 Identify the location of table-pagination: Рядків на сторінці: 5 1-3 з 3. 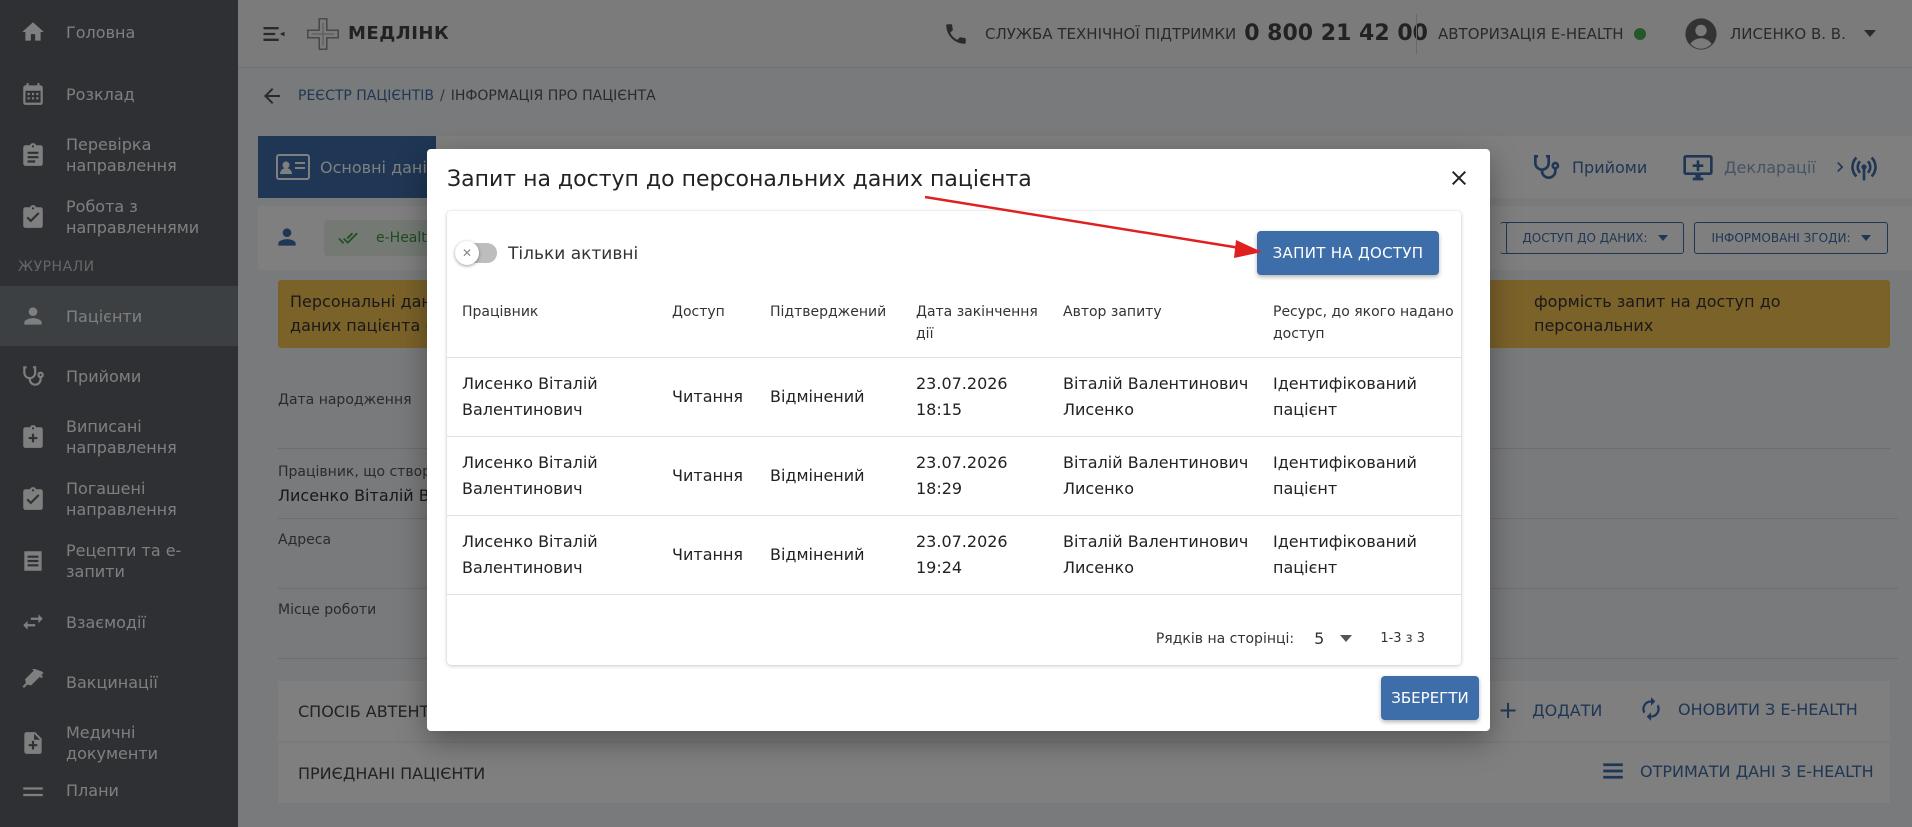
(1290, 638).